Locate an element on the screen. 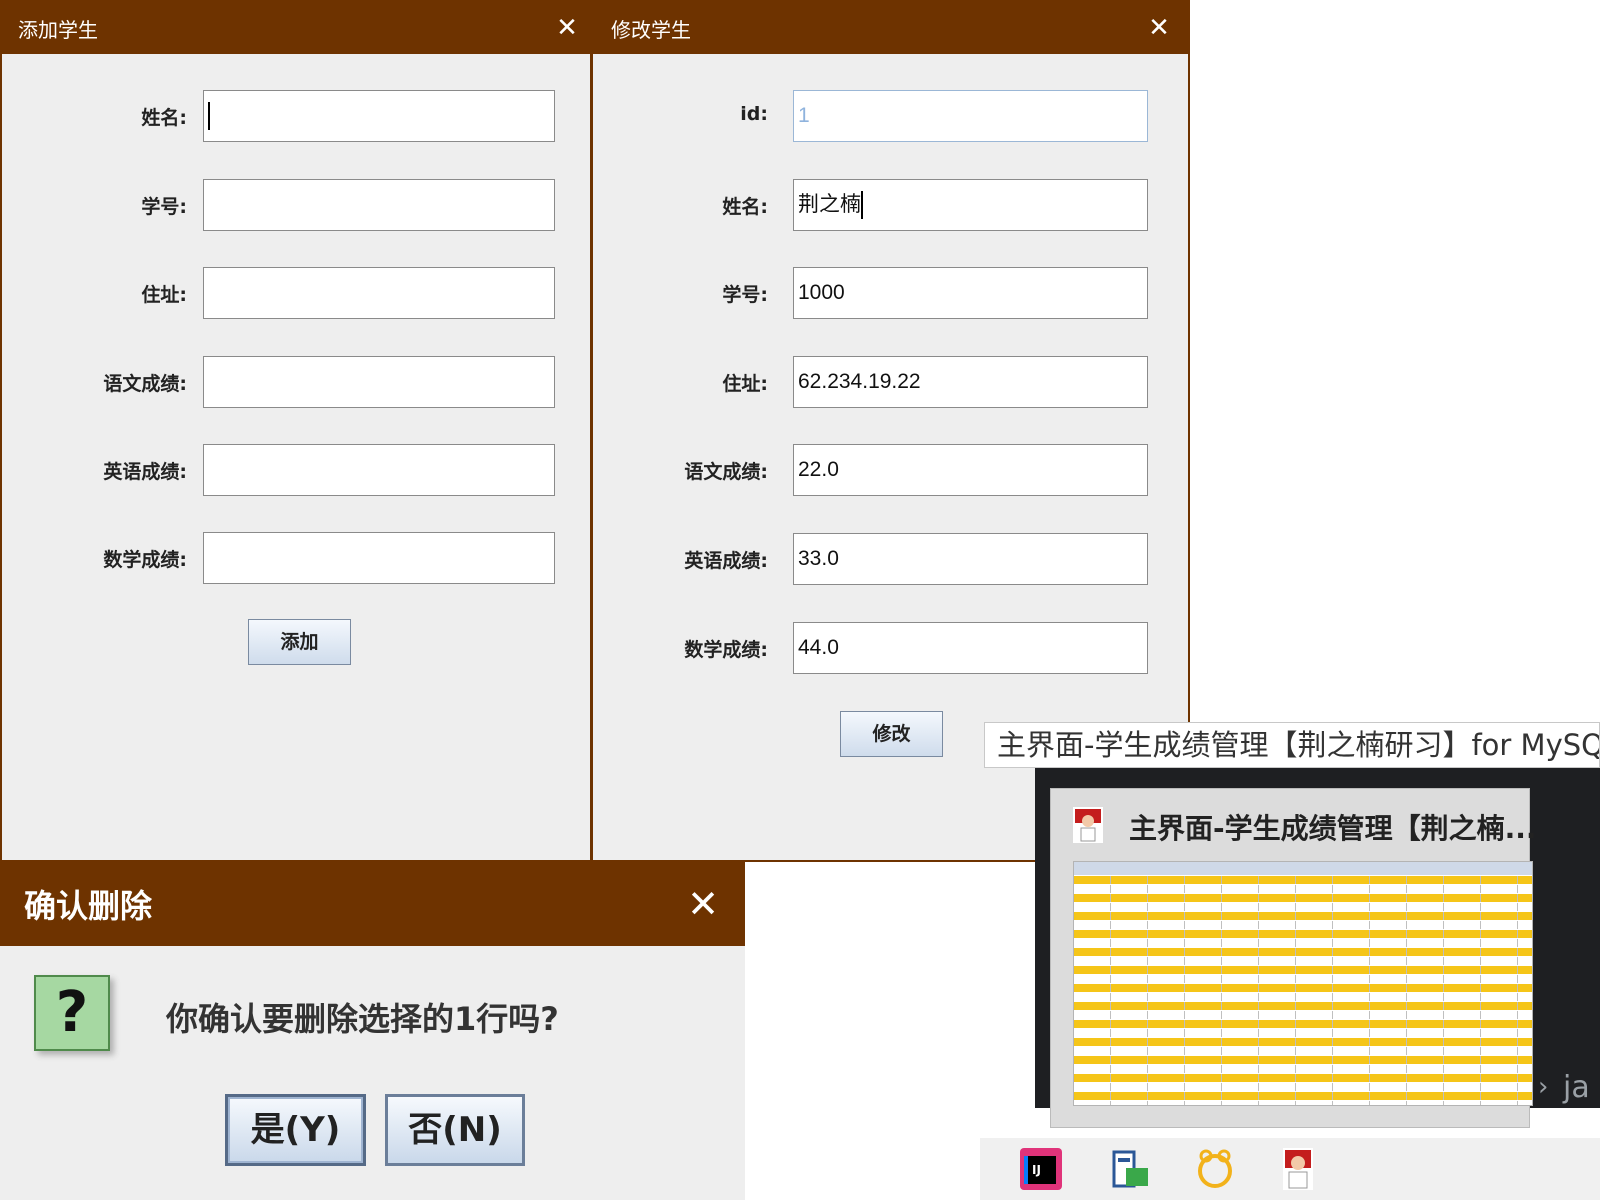  edit-student-id-row: 学号: 1000 is located at coordinates (890, 293).